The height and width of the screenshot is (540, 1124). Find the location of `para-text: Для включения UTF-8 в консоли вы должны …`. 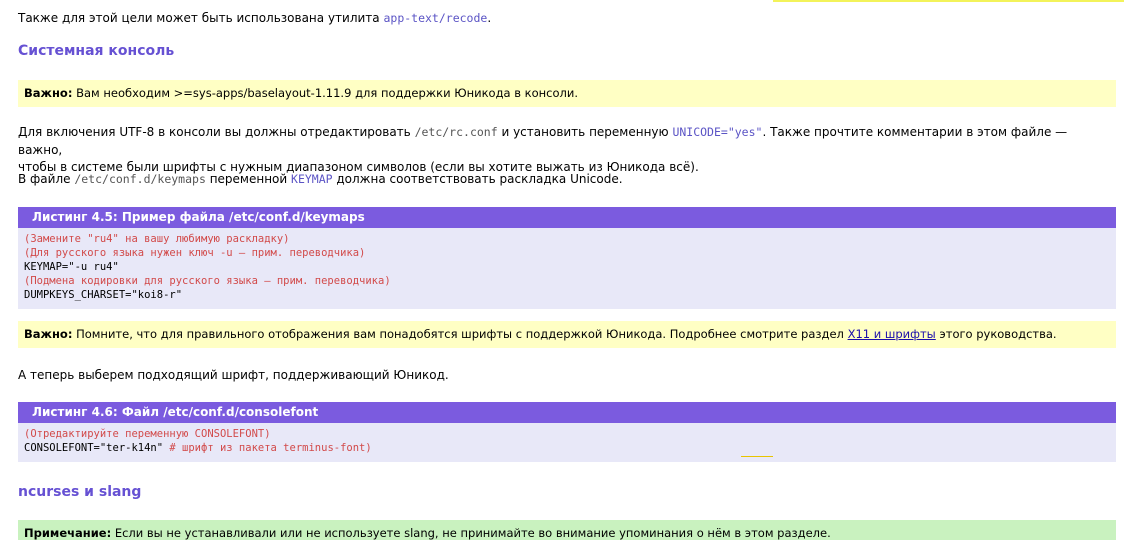

para-text: Для включения UTF-8 в консоли вы должны … is located at coordinates (216, 132).